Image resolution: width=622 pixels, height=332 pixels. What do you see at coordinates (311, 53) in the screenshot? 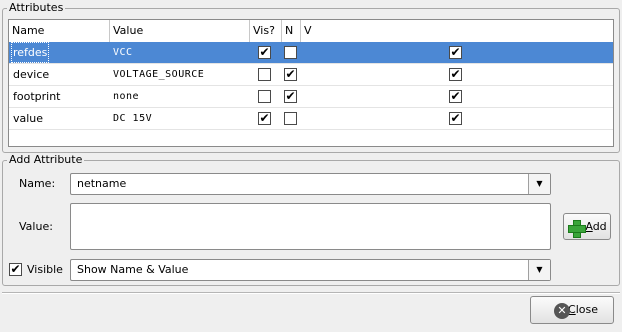
I see `table-row: refdes VCC ✔ ✔` at bounding box center [311, 53].